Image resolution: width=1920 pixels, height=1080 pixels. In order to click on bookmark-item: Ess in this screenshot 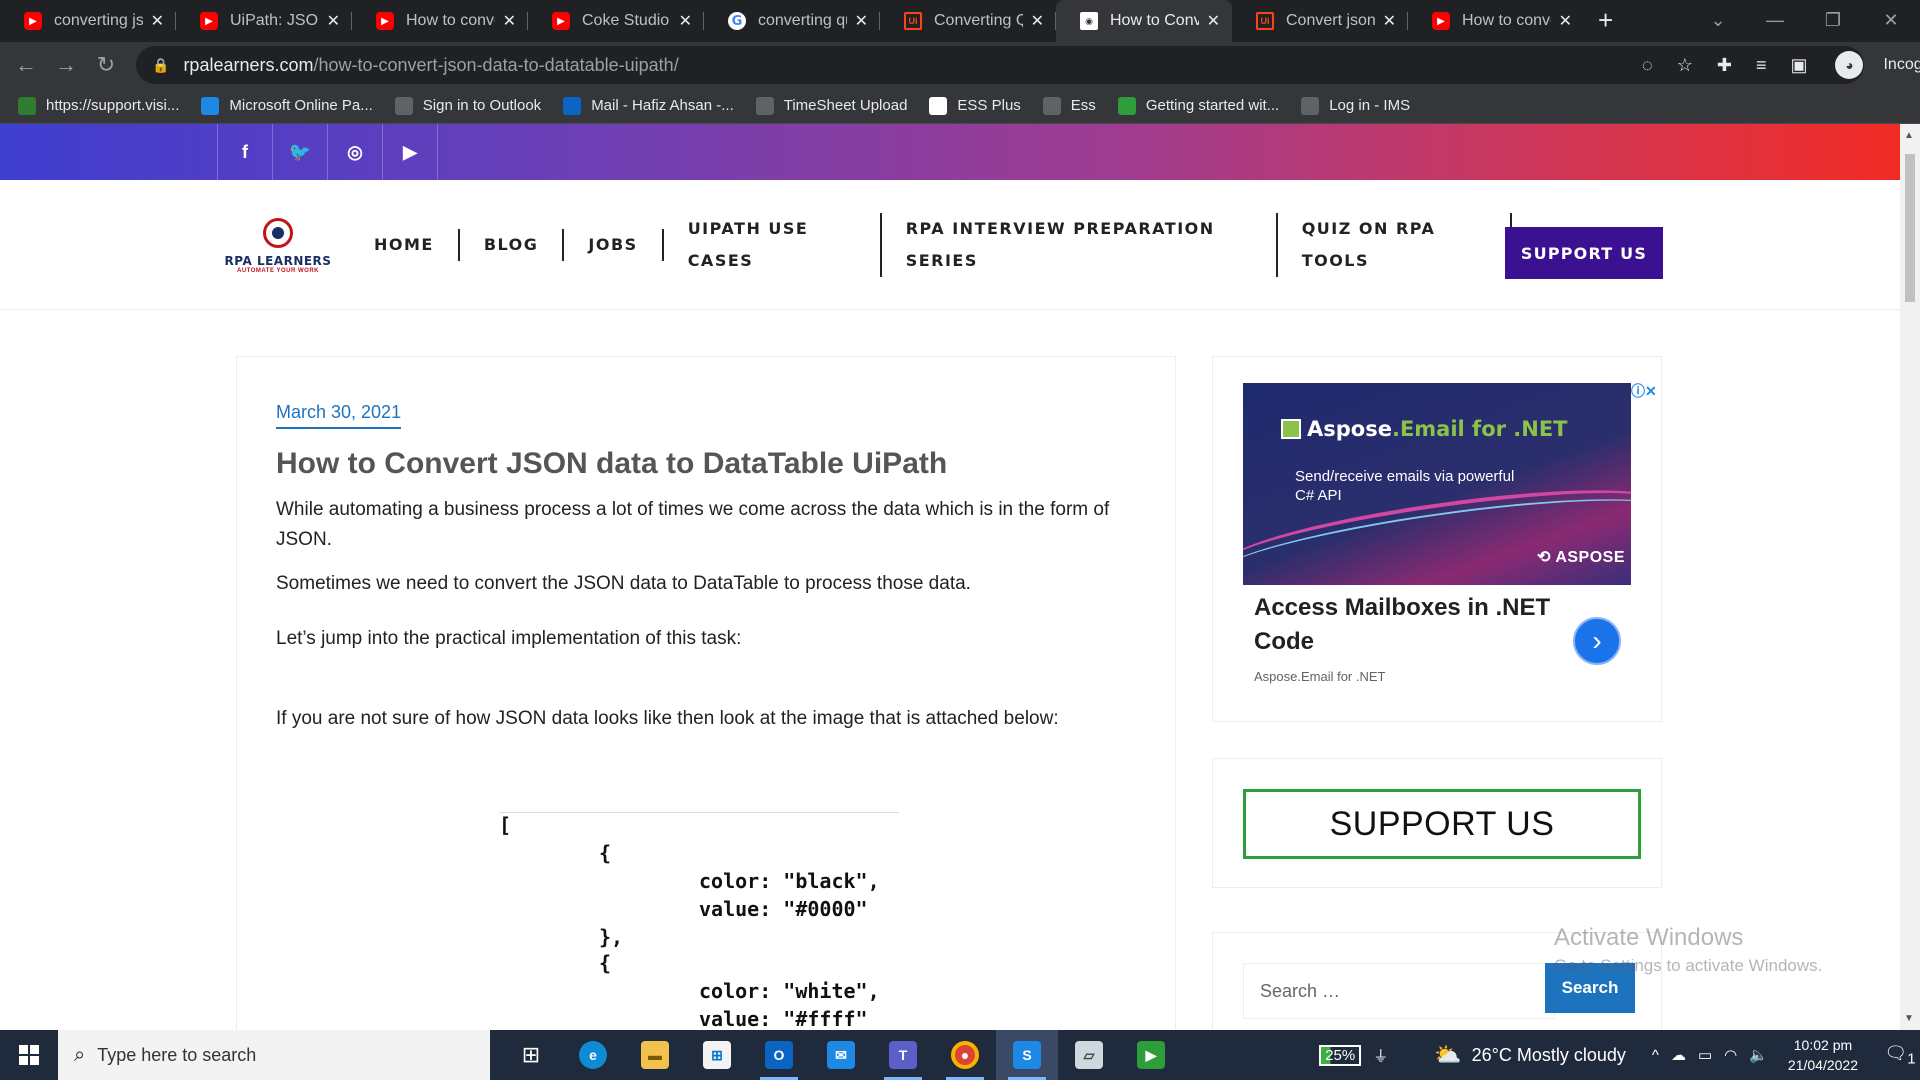, I will do `click(1069, 105)`.